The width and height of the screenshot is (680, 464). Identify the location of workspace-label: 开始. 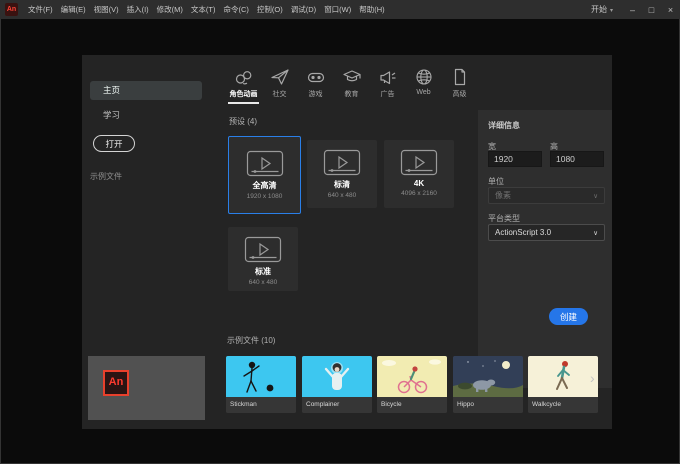
(598, 9).